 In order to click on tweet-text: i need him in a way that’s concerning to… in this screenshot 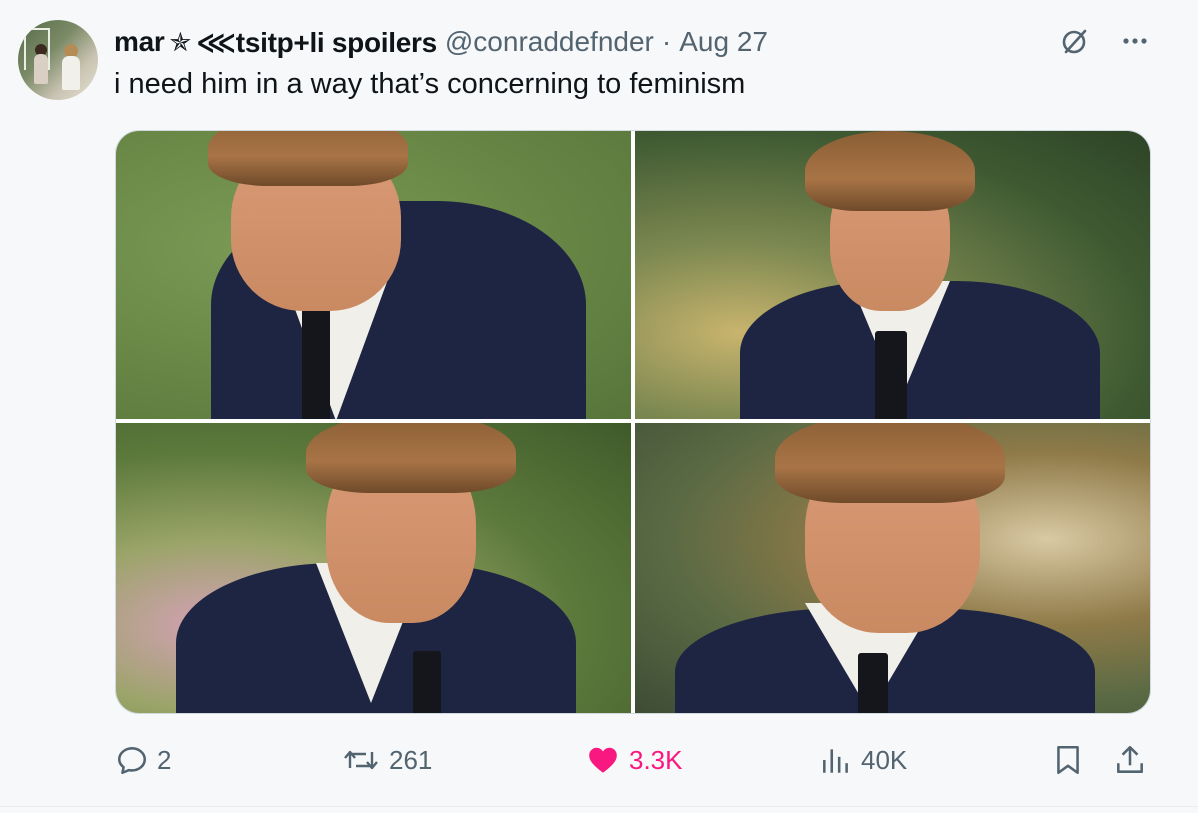, I will do `click(430, 84)`.